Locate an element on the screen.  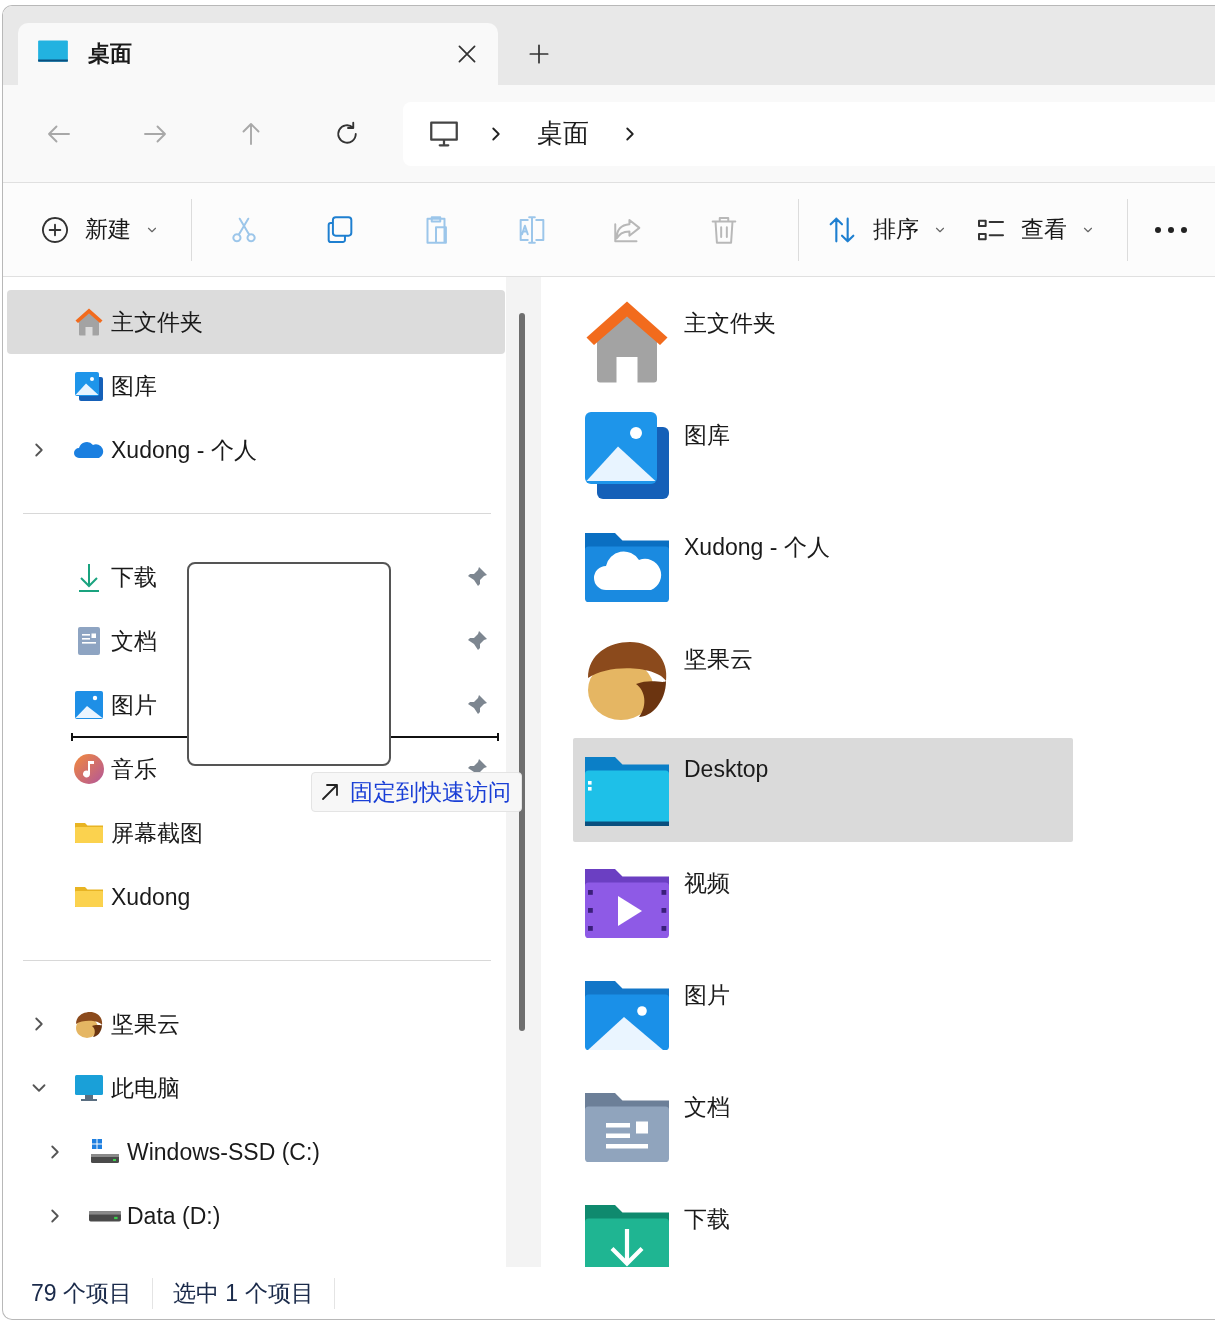
file-item: 视频 is located at coordinates (823, 902).